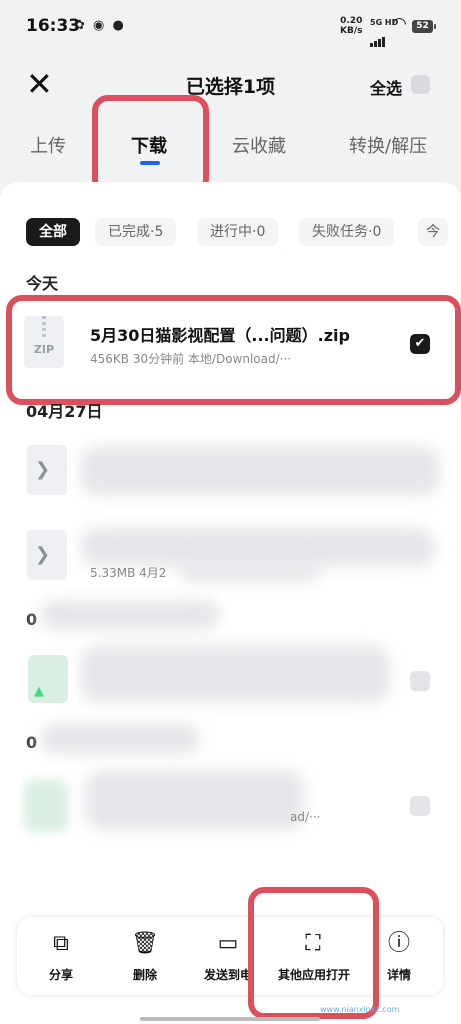  I want to click on notification-icons: ✿ ◉ ●, so click(100, 25).